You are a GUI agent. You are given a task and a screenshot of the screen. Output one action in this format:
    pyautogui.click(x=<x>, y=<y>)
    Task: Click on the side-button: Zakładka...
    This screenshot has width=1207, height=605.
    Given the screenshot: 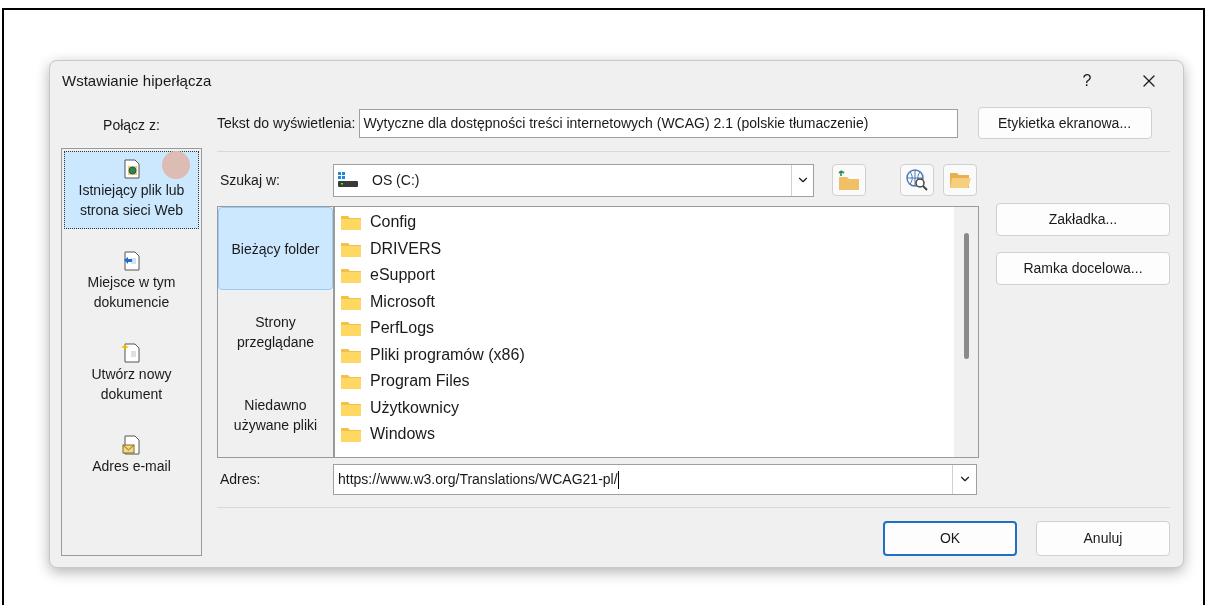 What is the action you would take?
    pyautogui.click(x=1083, y=219)
    